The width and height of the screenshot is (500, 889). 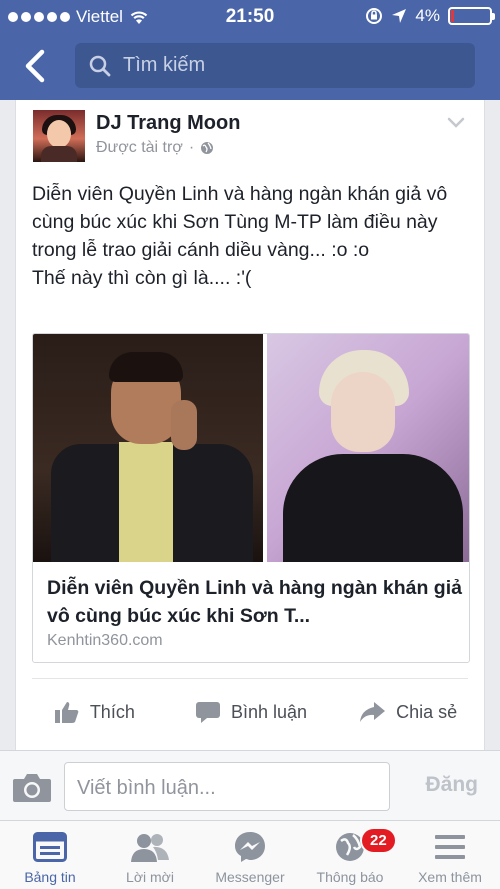 I want to click on search-icon, so click(x=100, y=65).